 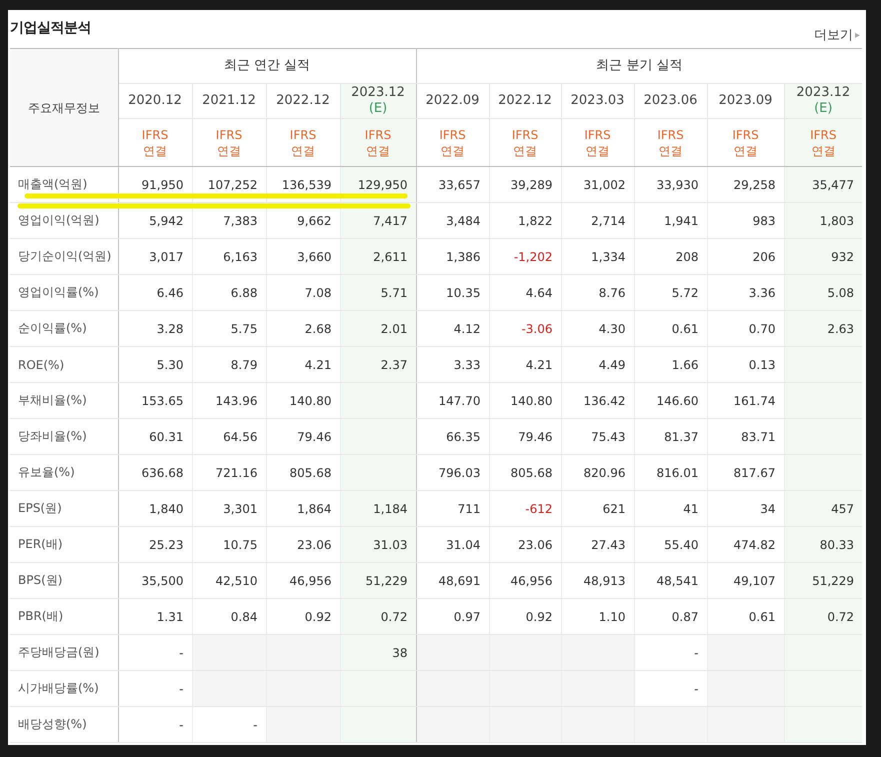 I want to click on value-cell: 34, so click(x=745, y=508).